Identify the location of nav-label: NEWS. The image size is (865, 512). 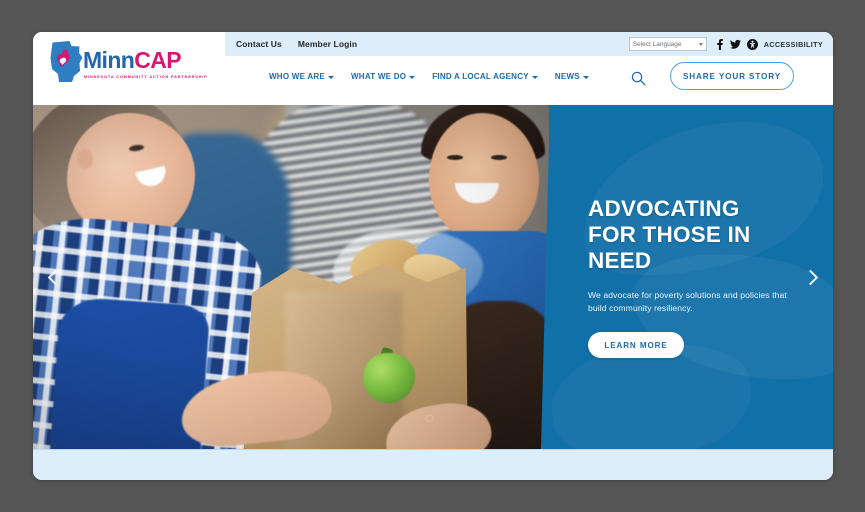
(567, 76).